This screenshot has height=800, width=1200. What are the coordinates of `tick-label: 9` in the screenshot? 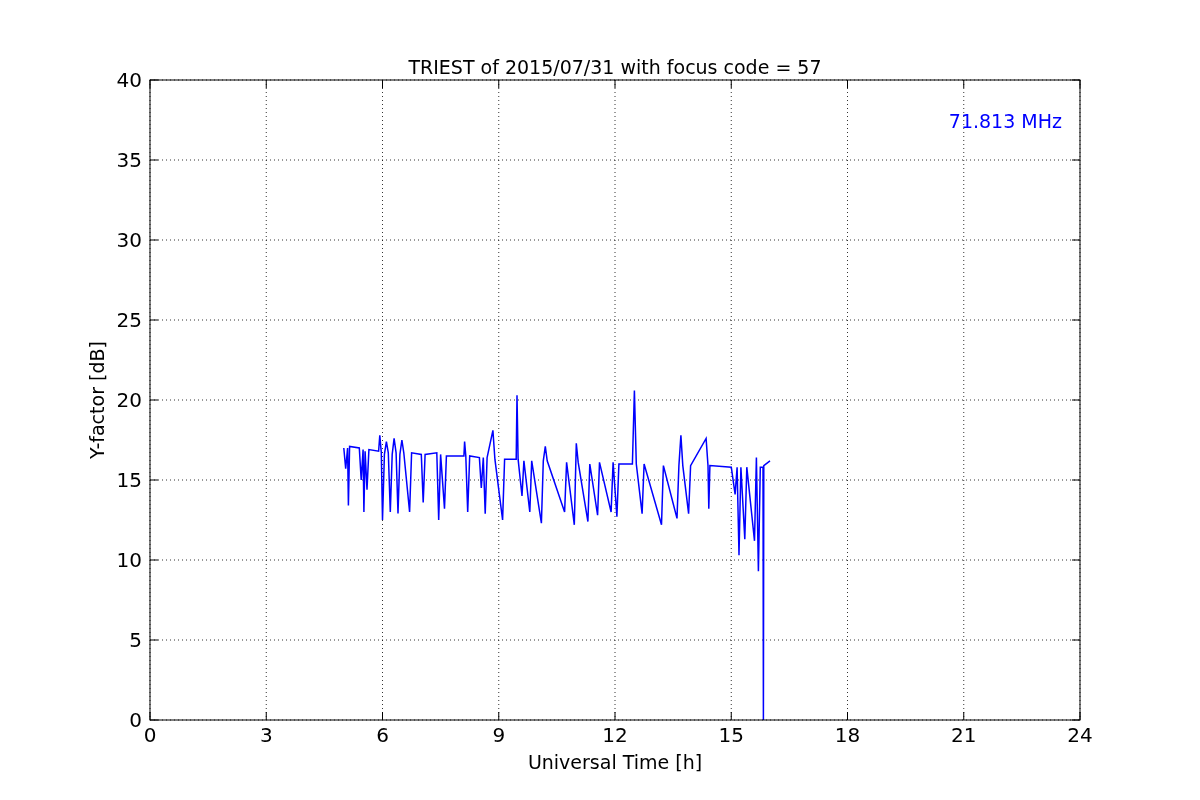 It's located at (499, 735).